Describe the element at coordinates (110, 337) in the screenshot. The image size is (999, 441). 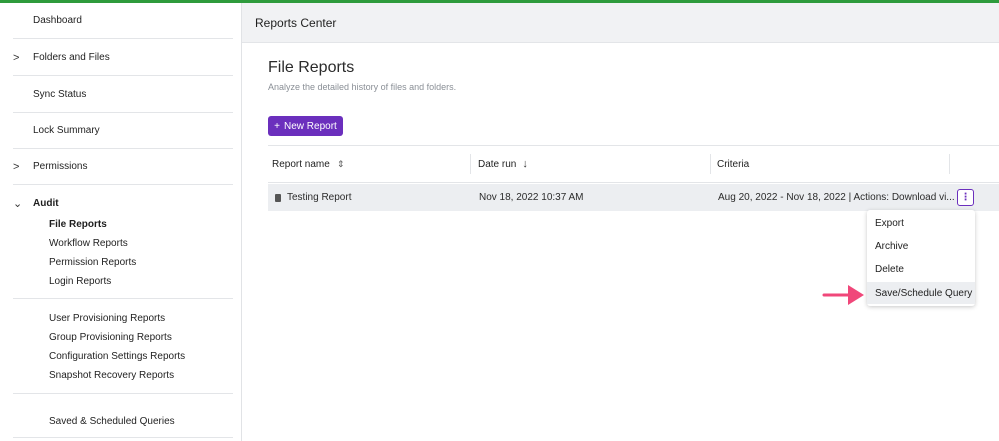
I see `sidebar-subitem-group-provisioning: Group Provisioning Reports` at that location.